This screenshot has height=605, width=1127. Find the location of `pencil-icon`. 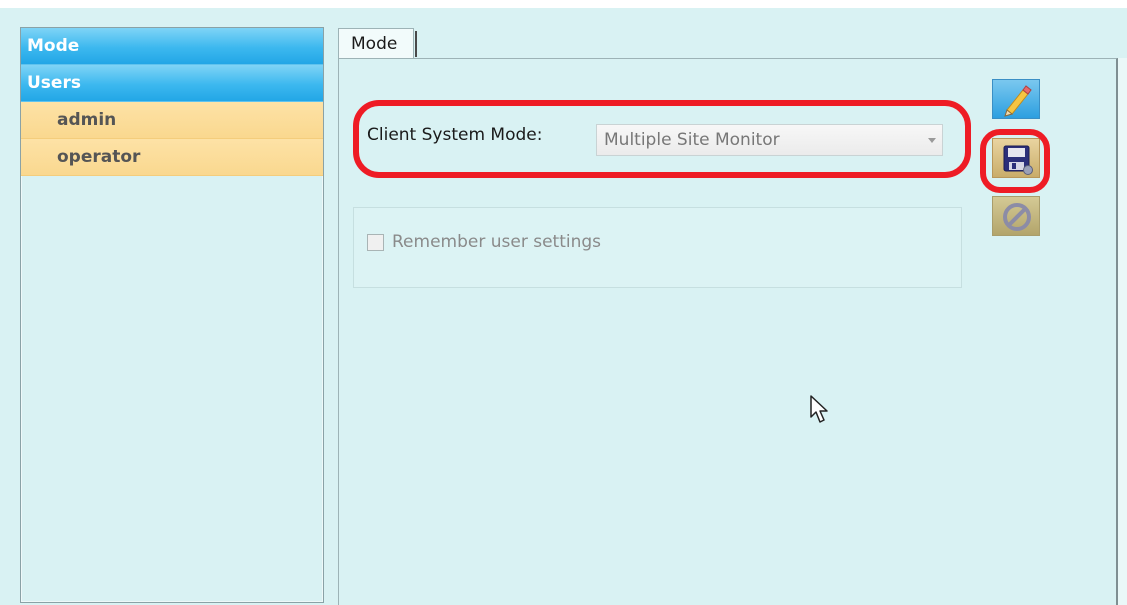

pencil-icon is located at coordinates (1018, 101).